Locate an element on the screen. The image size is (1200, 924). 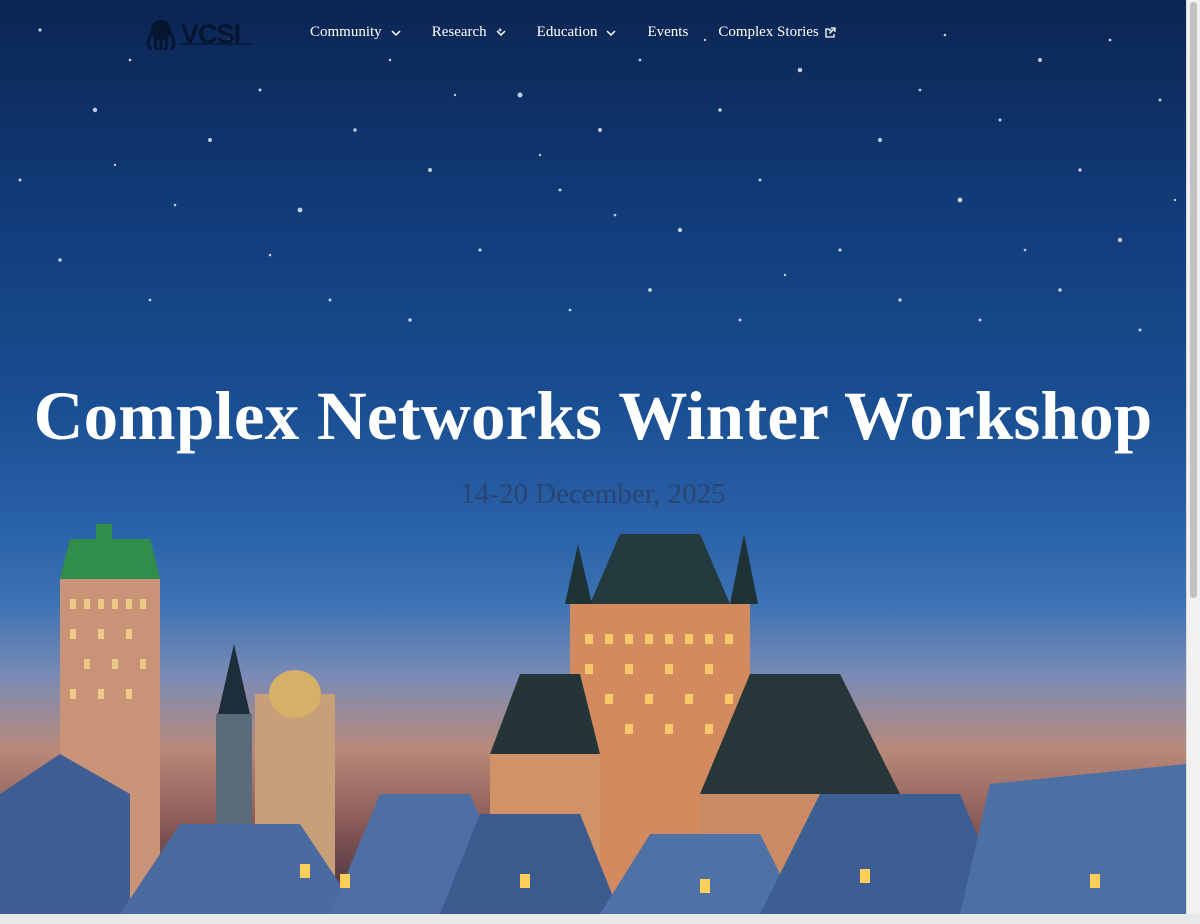
external-link-icon is located at coordinates (830, 32).